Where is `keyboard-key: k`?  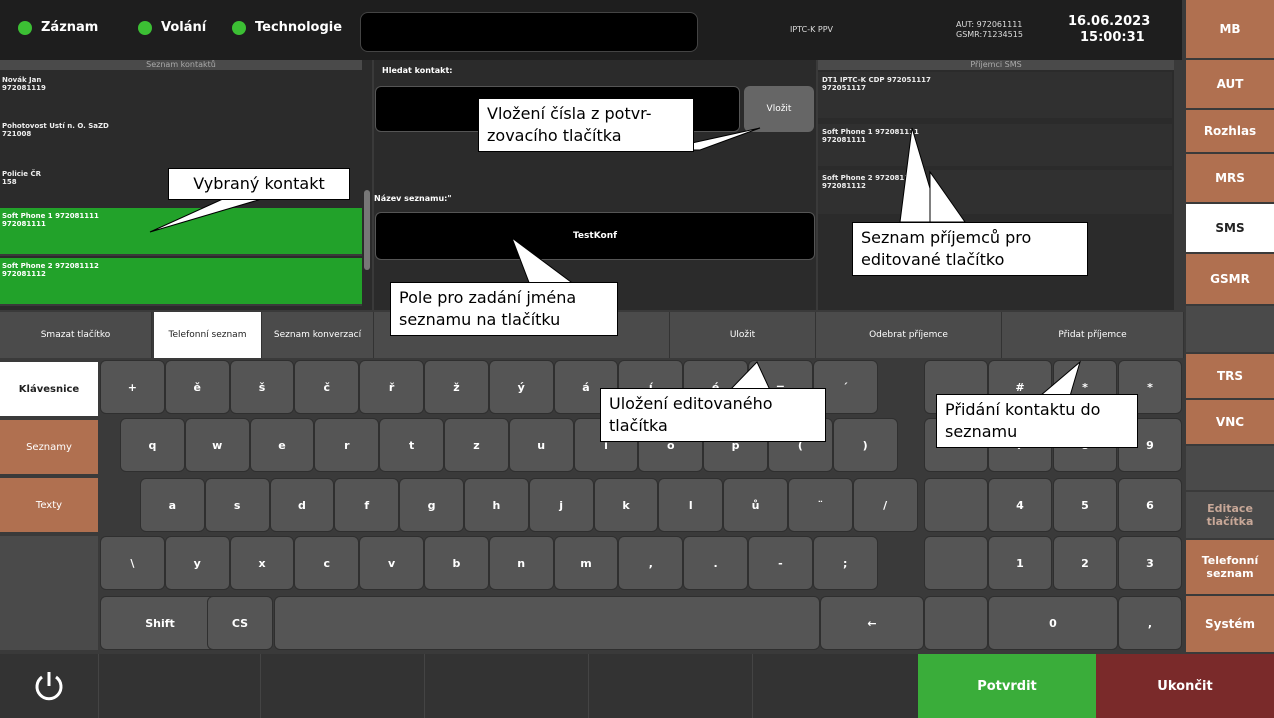
keyboard-key: k is located at coordinates (626, 505).